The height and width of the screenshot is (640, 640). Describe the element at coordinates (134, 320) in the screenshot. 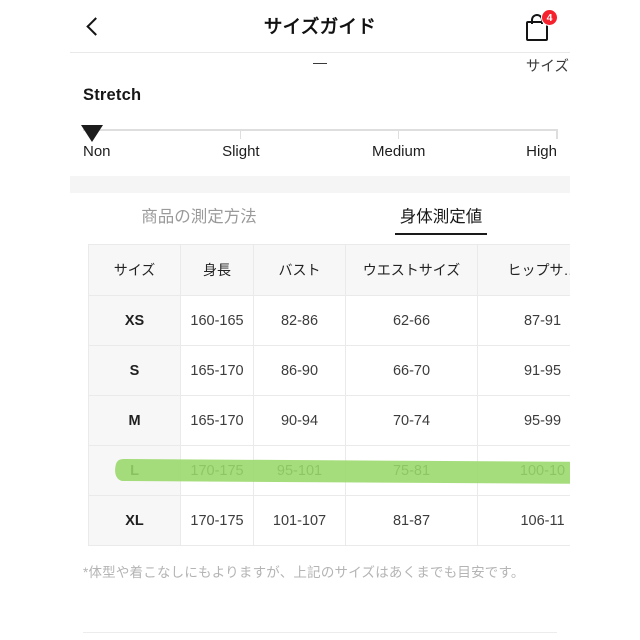

I see `table-cell-size: XS` at that location.